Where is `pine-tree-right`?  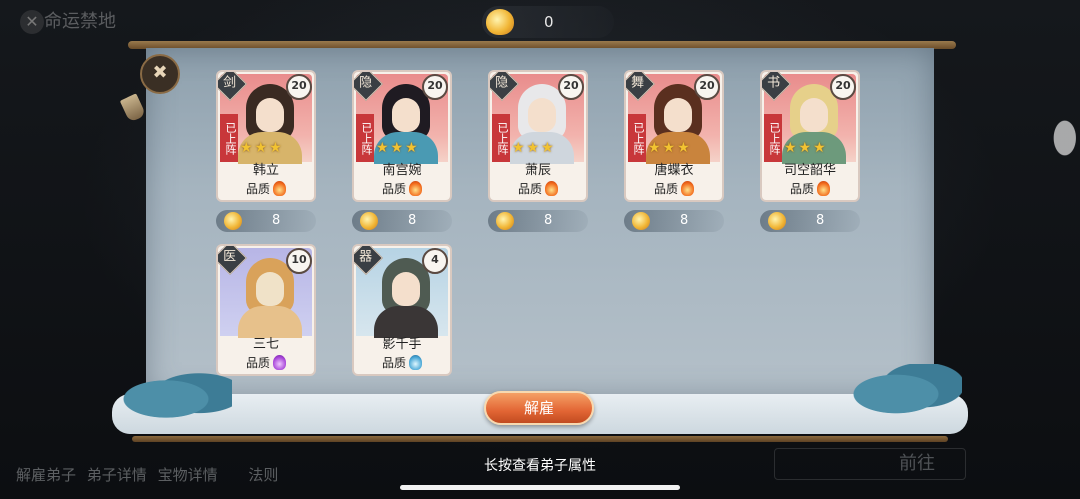
pine-tree-right is located at coordinates (907, 394).